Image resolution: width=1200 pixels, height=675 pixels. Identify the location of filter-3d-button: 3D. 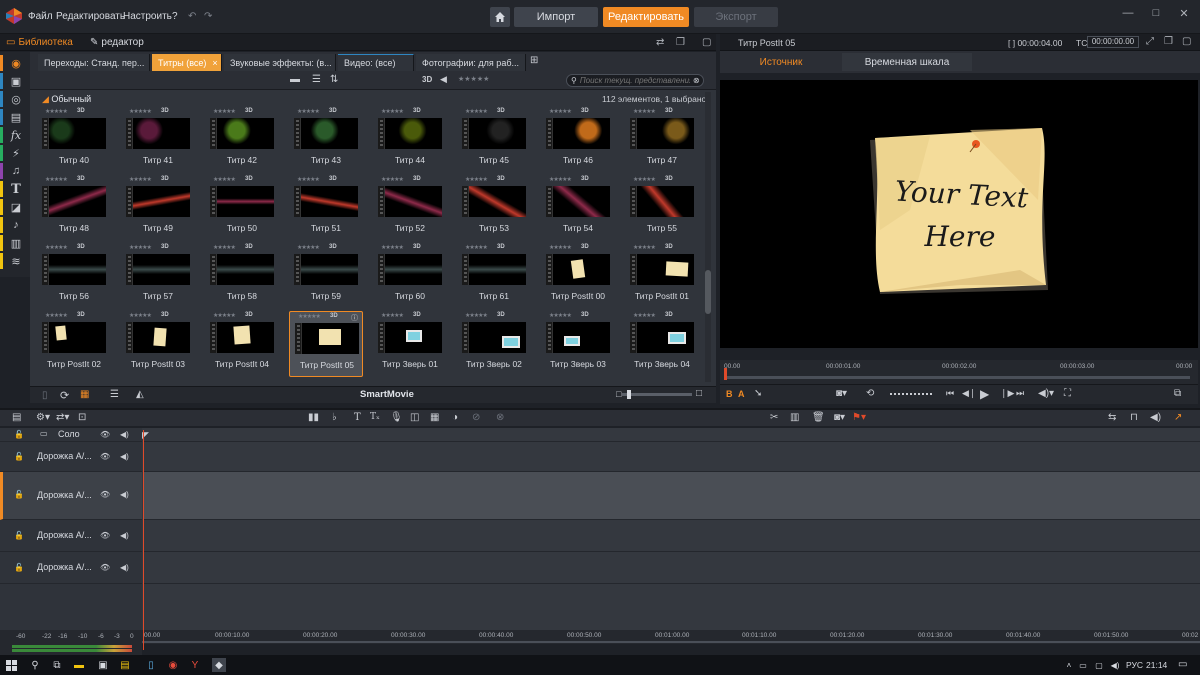
(427, 79).